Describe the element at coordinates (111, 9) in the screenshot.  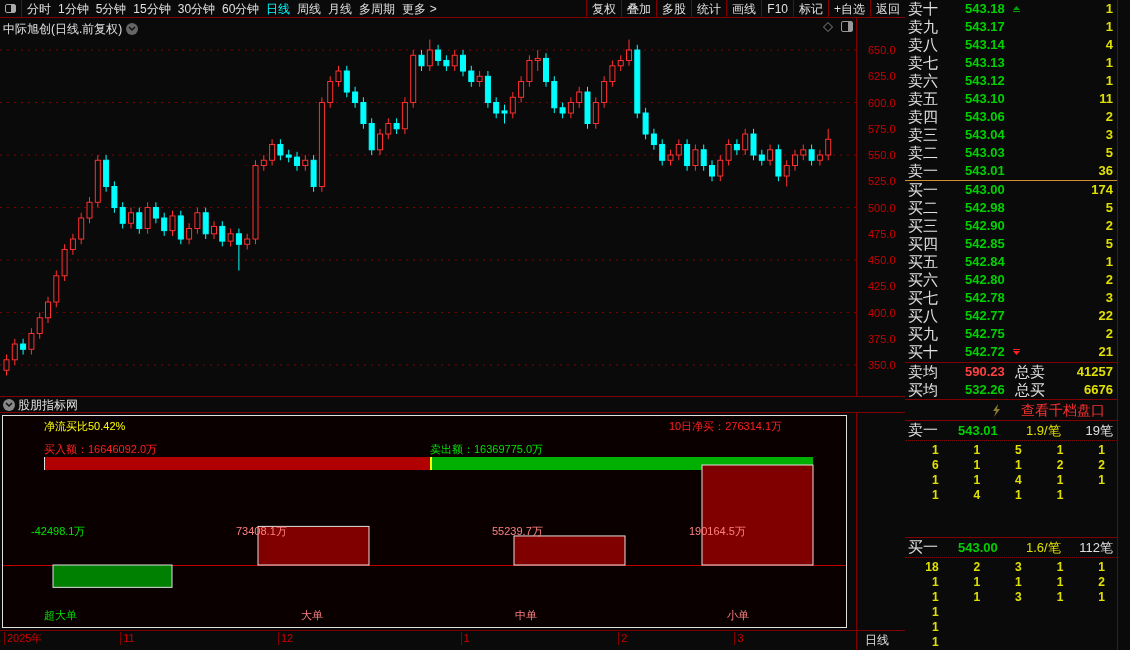
I see `period-tab: 5分钟` at that location.